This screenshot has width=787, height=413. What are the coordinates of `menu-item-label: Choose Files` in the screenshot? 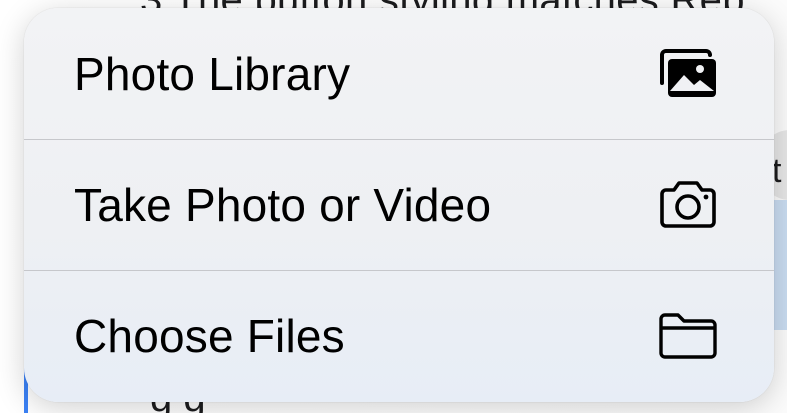 It's located at (209, 336).